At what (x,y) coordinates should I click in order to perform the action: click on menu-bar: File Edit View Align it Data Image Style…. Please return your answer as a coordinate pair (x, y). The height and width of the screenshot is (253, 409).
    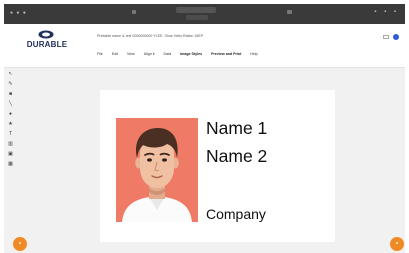
    Looking at the image, I should click on (177, 54).